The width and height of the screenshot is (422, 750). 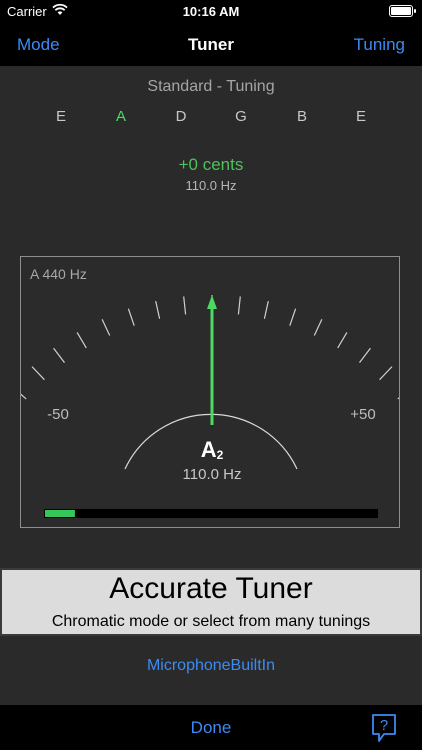 What do you see at coordinates (58, 414) in the screenshot?
I see `min-cents-label: -50` at bounding box center [58, 414].